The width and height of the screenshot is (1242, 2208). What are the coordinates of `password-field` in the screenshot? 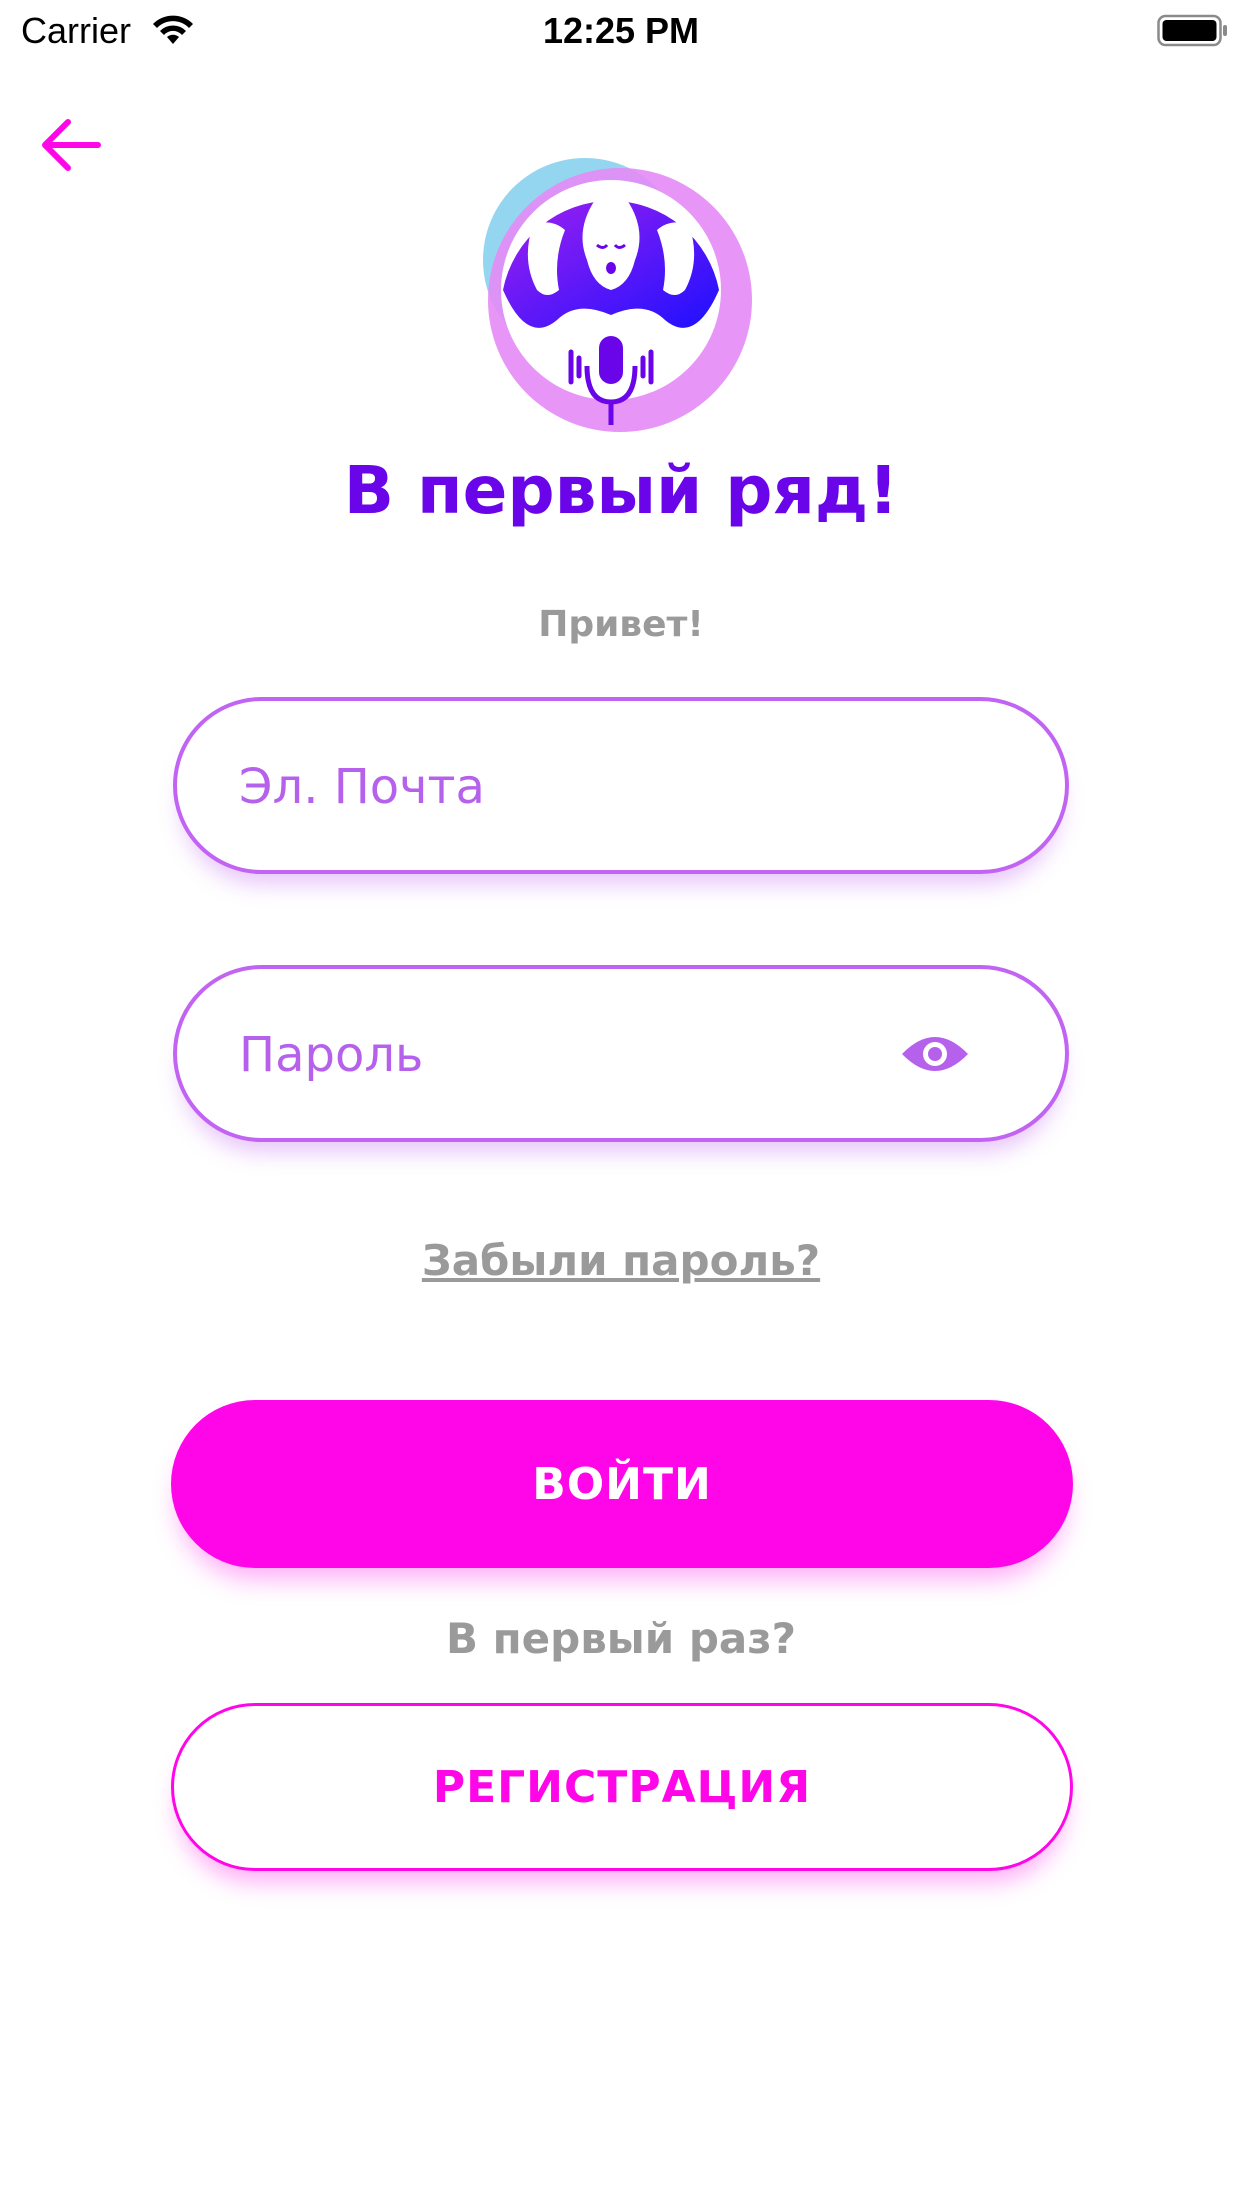 It's located at (621, 1053).